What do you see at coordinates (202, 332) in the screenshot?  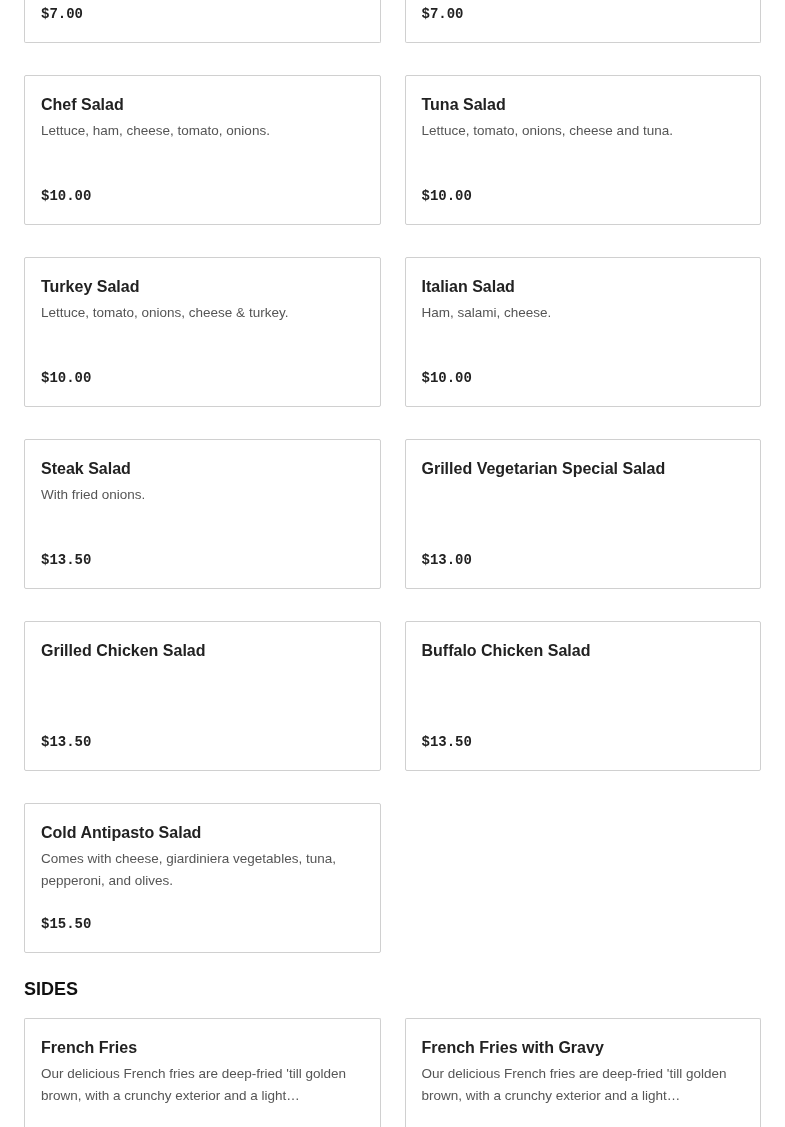 I see `menu-item-card: Turkey Salad Lettuce, tomato, onions, cheese & turkey. $10.00` at bounding box center [202, 332].